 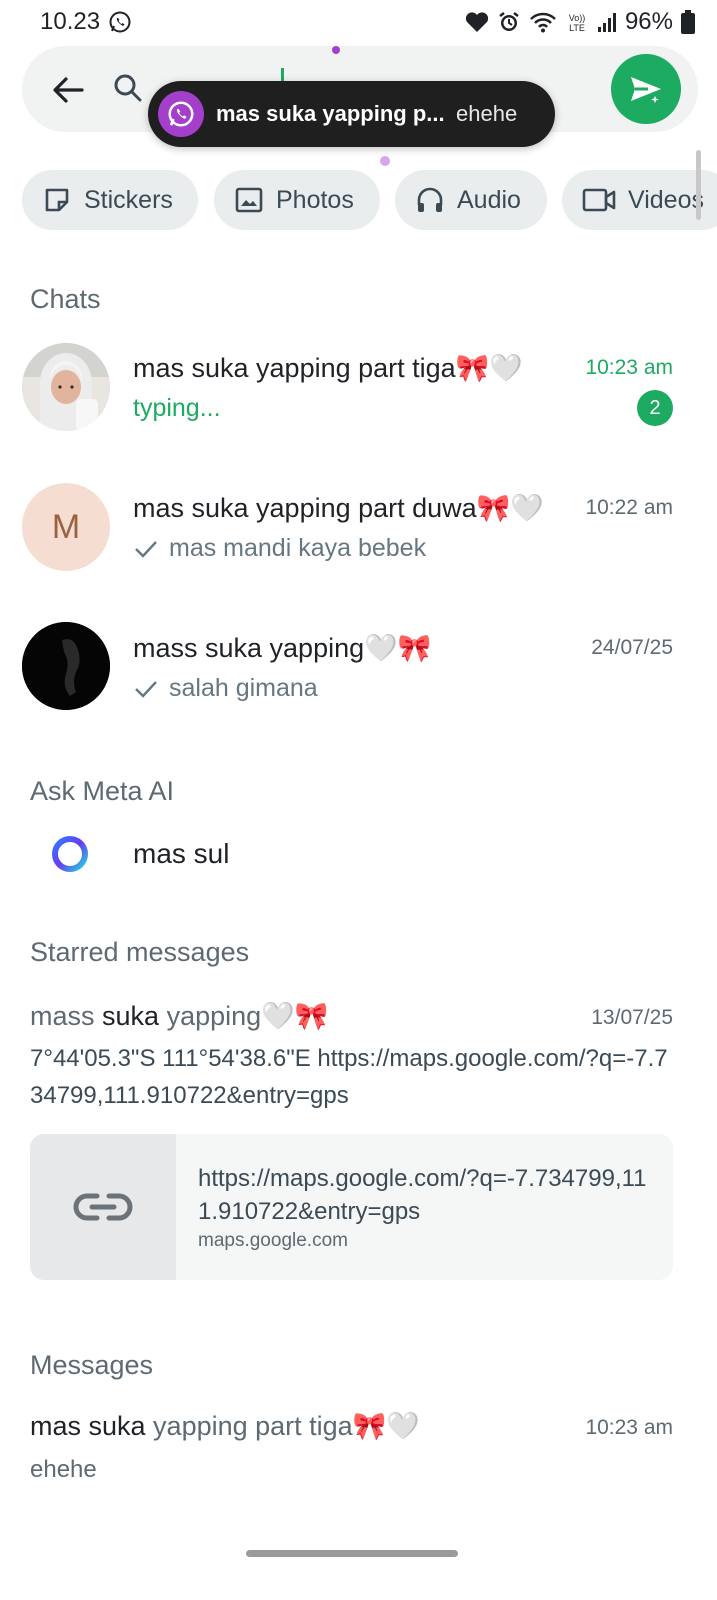 I want to click on svg-text: LTE, so click(x=577, y=28).